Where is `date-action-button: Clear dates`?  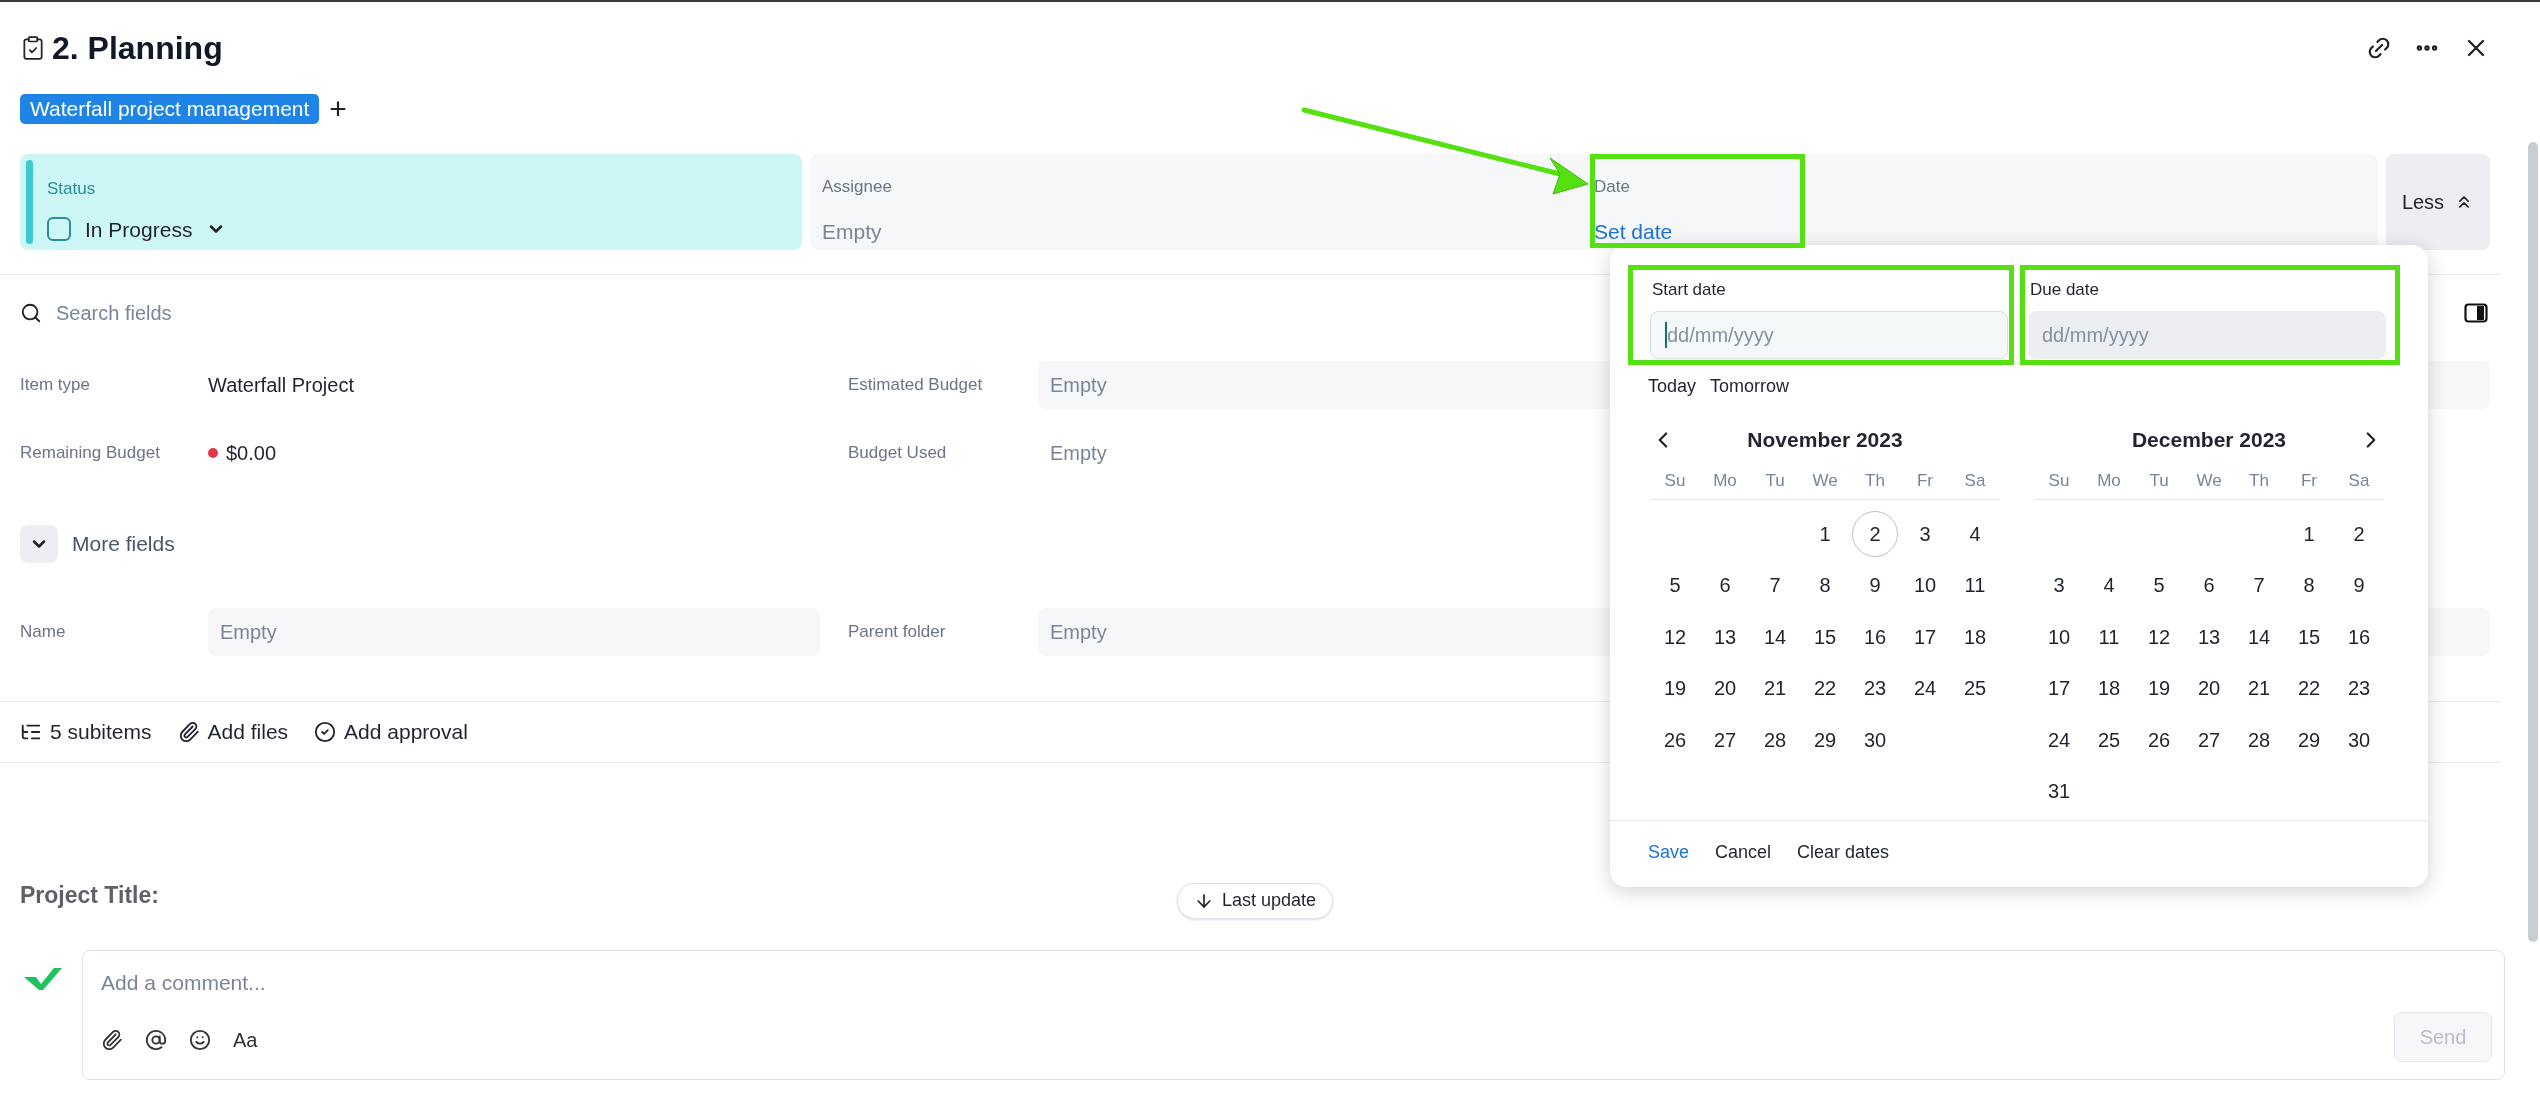
date-action-button: Clear dates is located at coordinates (1843, 852).